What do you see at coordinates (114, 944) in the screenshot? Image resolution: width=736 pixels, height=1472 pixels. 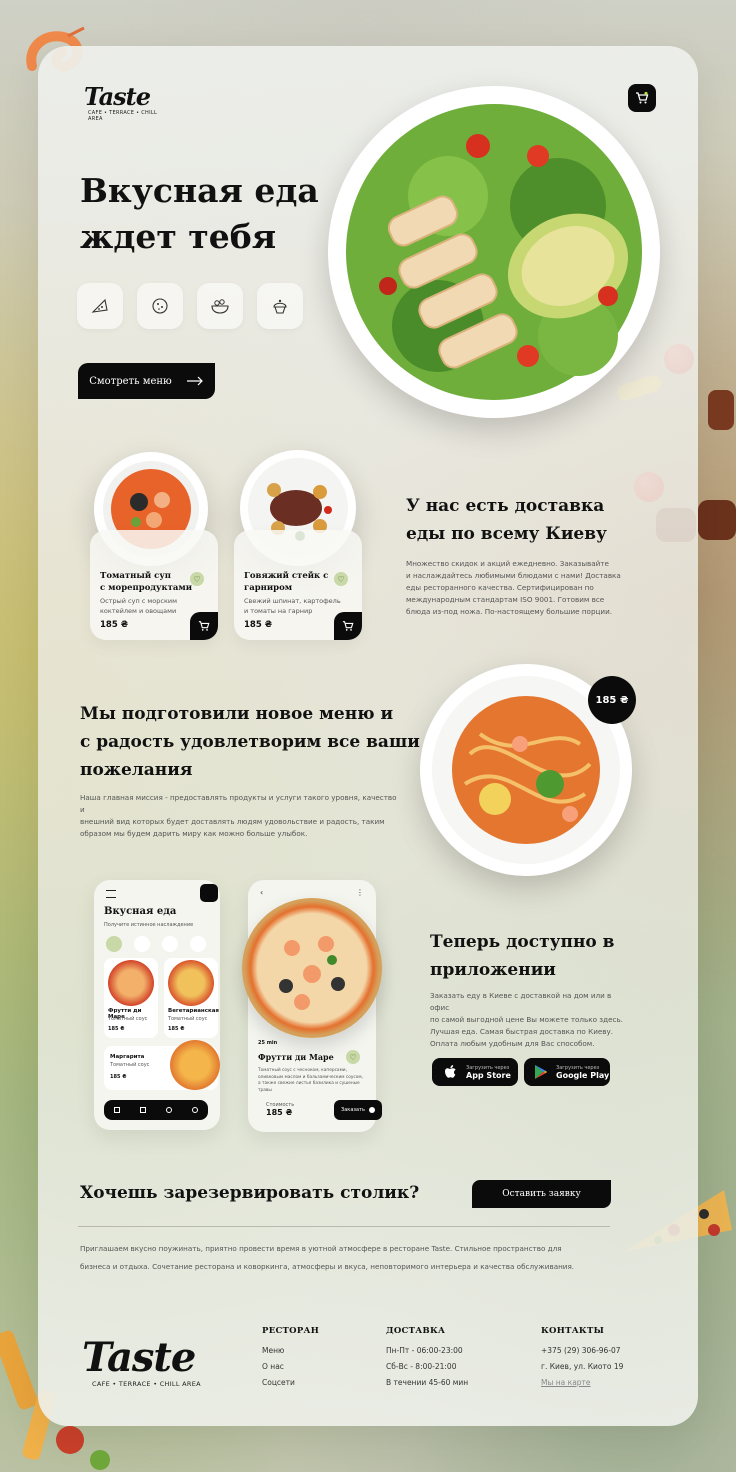 I see `app-category-pizza` at bounding box center [114, 944].